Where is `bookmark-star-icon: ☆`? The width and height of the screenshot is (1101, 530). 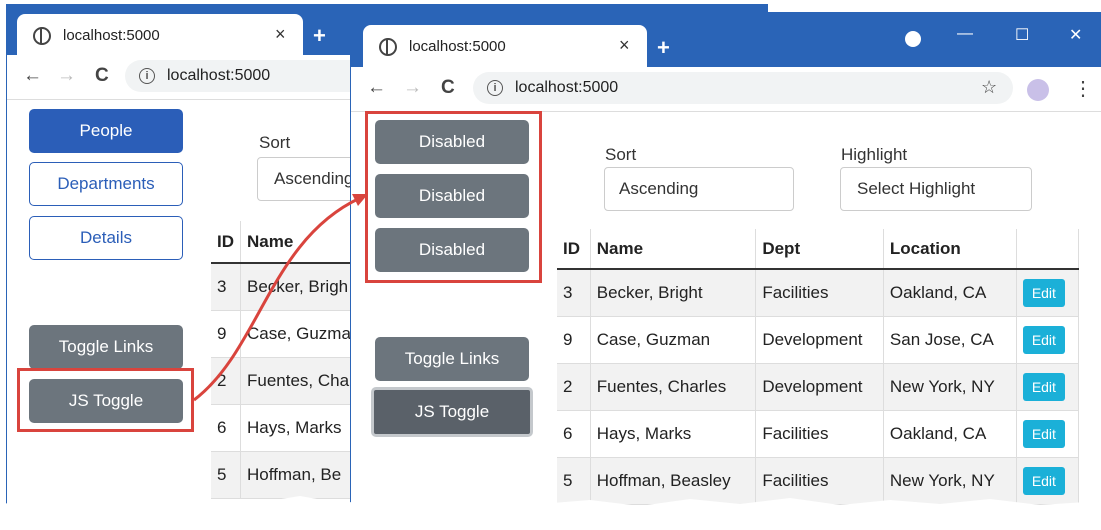
bookmark-star-icon: ☆ is located at coordinates (989, 87).